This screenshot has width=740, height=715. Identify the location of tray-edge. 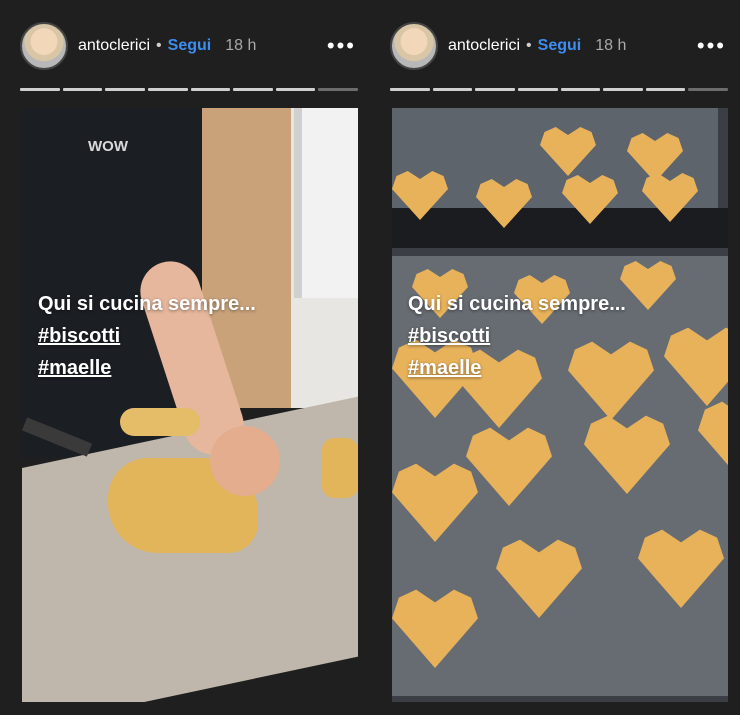
(560, 228).